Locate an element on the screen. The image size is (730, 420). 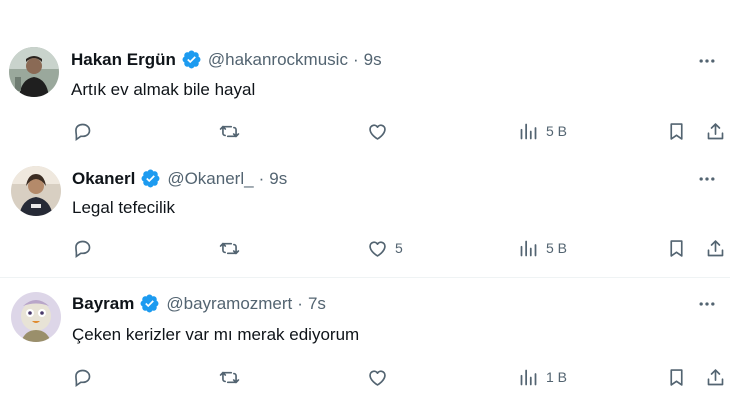
tweet-header: Okanerl @Okanerl_ · 9s is located at coordinates (179, 178).